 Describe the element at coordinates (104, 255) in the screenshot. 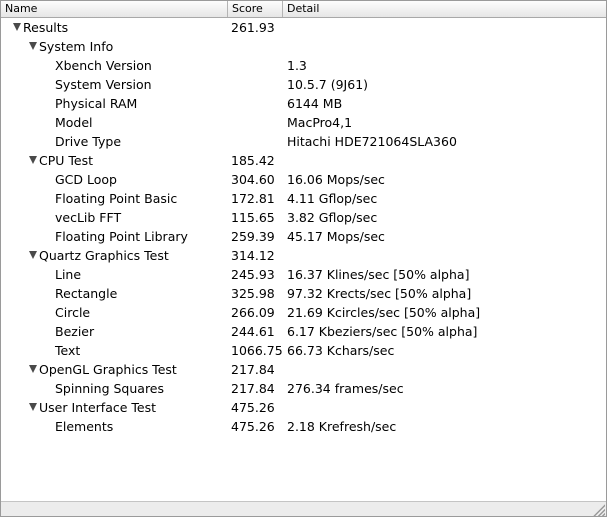

I see `row-name: Quartz Graphics Test` at that location.